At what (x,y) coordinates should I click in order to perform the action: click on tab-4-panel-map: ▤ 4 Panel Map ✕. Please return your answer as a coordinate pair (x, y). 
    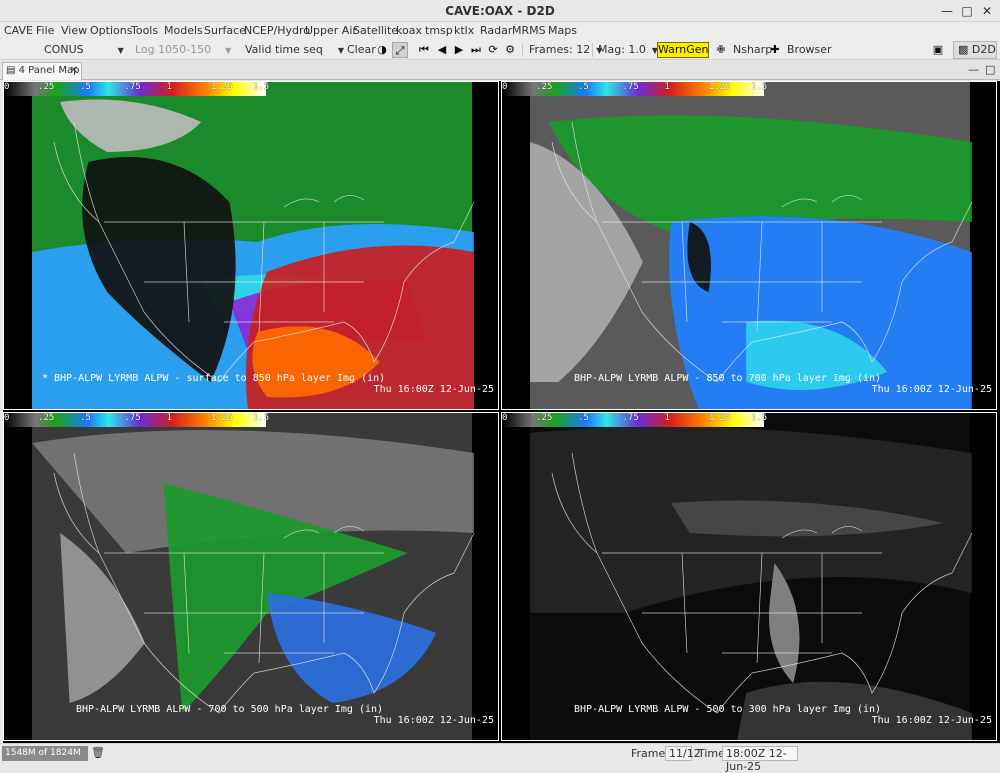
    Looking at the image, I should click on (42, 71).